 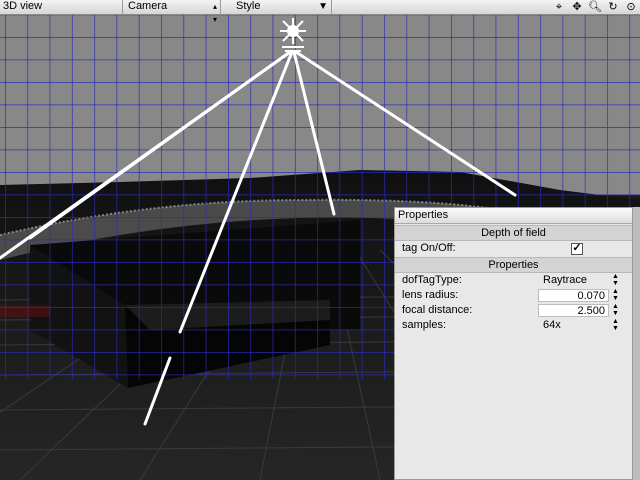 What do you see at coordinates (513, 310) in the screenshot?
I see `focal-distance-row: focal distance: 2.500 ▲ ▼` at bounding box center [513, 310].